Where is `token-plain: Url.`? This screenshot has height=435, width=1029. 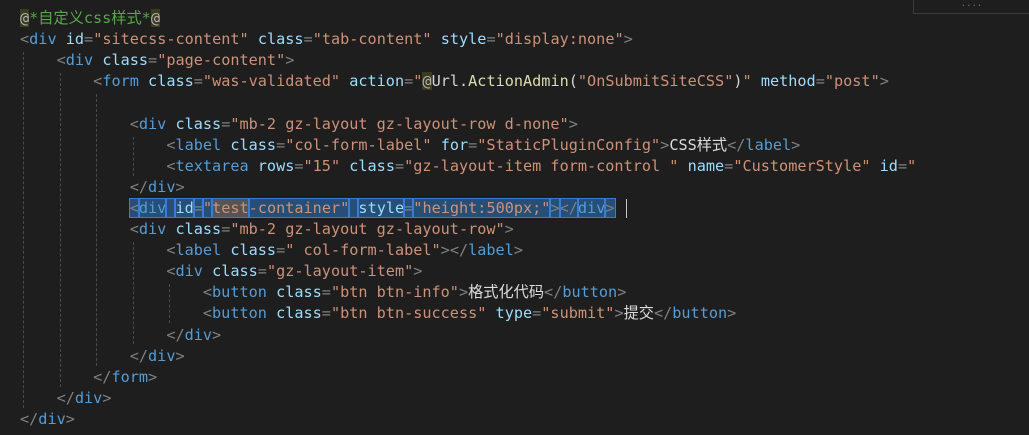 token-plain: Url. is located at coordinates (450, 81).